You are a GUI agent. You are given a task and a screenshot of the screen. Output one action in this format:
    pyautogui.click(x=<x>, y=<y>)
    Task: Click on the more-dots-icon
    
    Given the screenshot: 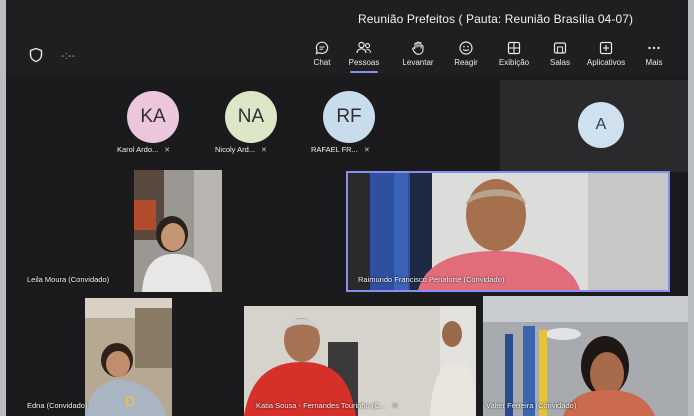 What is the action you would take?
    pyautogui.click(x=654, y=48)
    